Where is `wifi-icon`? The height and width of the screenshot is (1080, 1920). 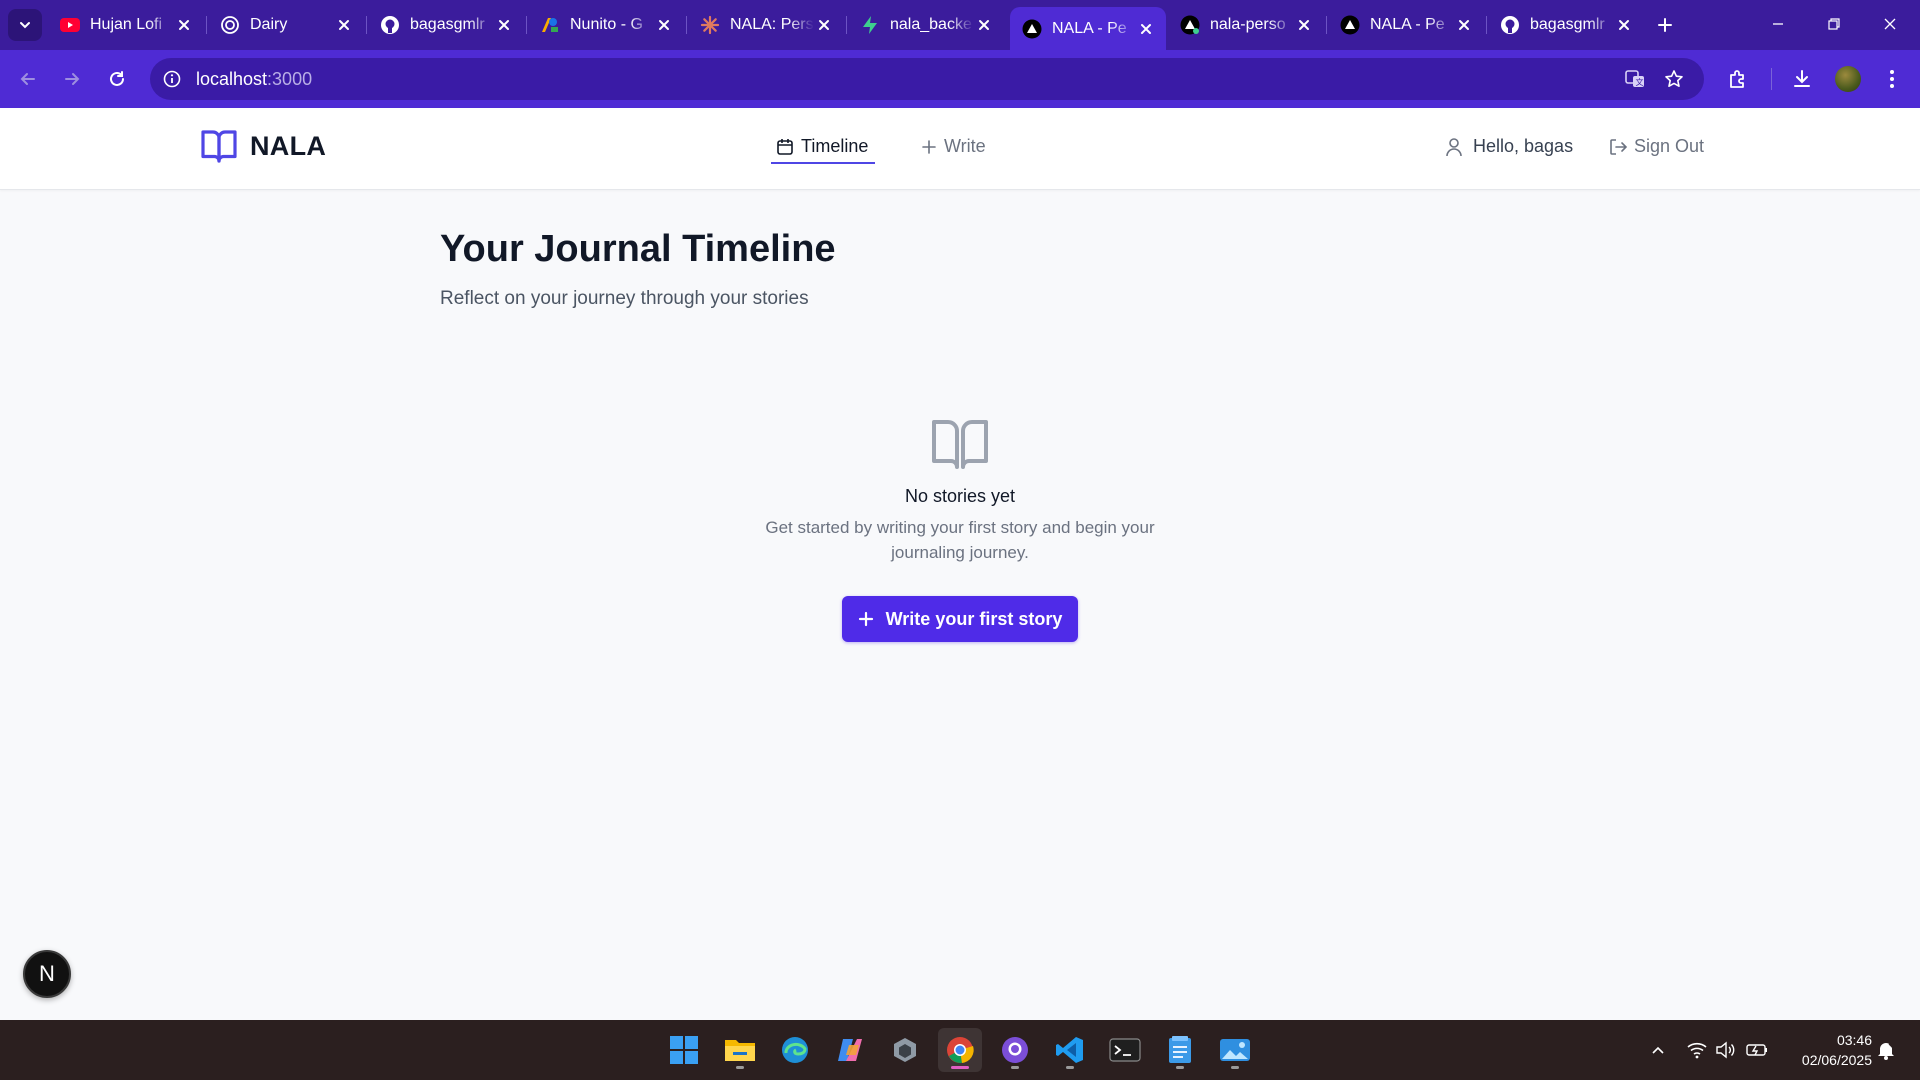 wifi-icon is located at coordinates (1697, 1050).